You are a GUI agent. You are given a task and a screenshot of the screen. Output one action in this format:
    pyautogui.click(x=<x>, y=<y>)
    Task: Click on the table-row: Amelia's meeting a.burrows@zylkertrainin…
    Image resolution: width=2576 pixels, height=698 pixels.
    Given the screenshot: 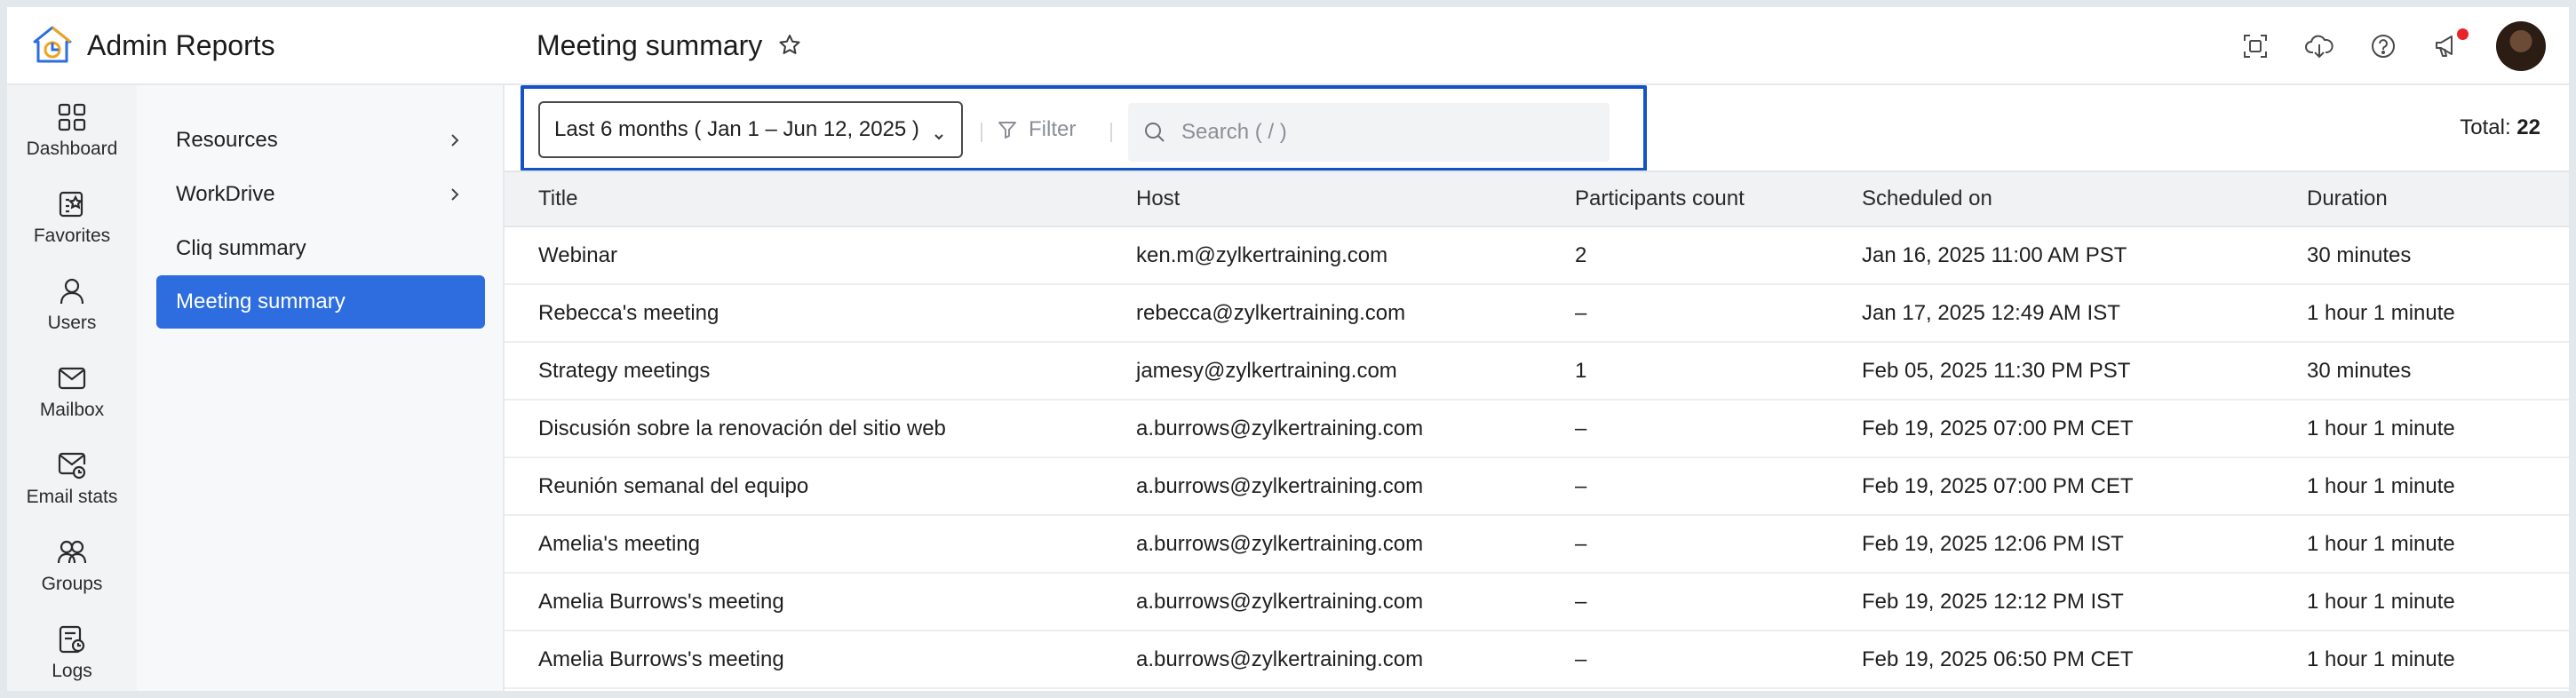 What is the action you would take?
    pyautogui.click(x=1537, y=545)
    